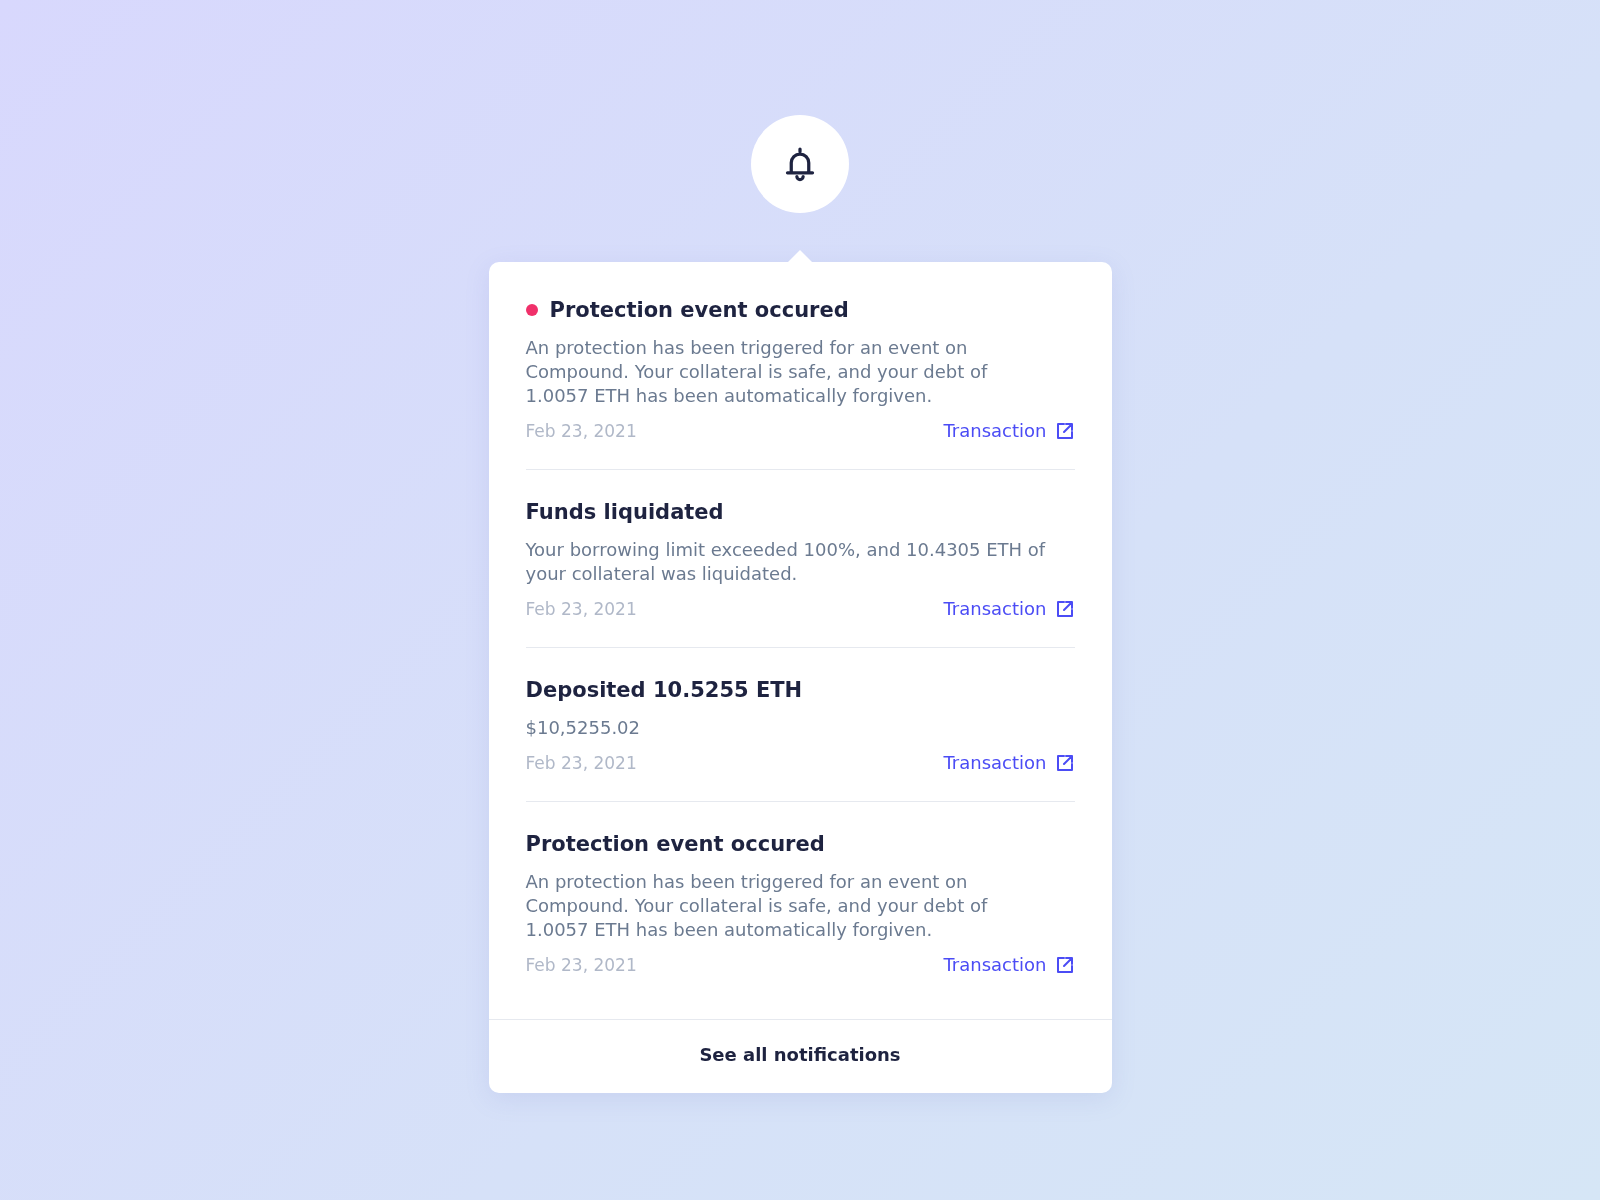 This screenshot has width=1600, height=1200. I want to click on notification-title: Deposited 10.5255 ETH, so click(664, 690).